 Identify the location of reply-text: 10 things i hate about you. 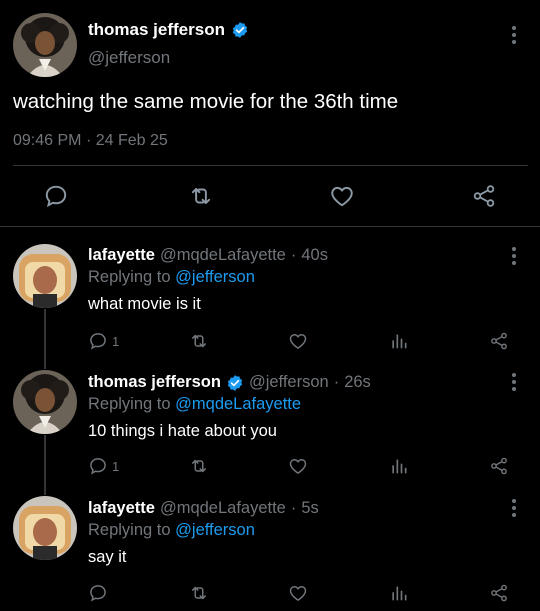
(182, 431).